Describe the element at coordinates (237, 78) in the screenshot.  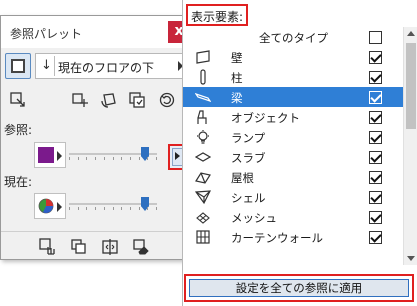
I see `list-item-label: 柱` at that location.